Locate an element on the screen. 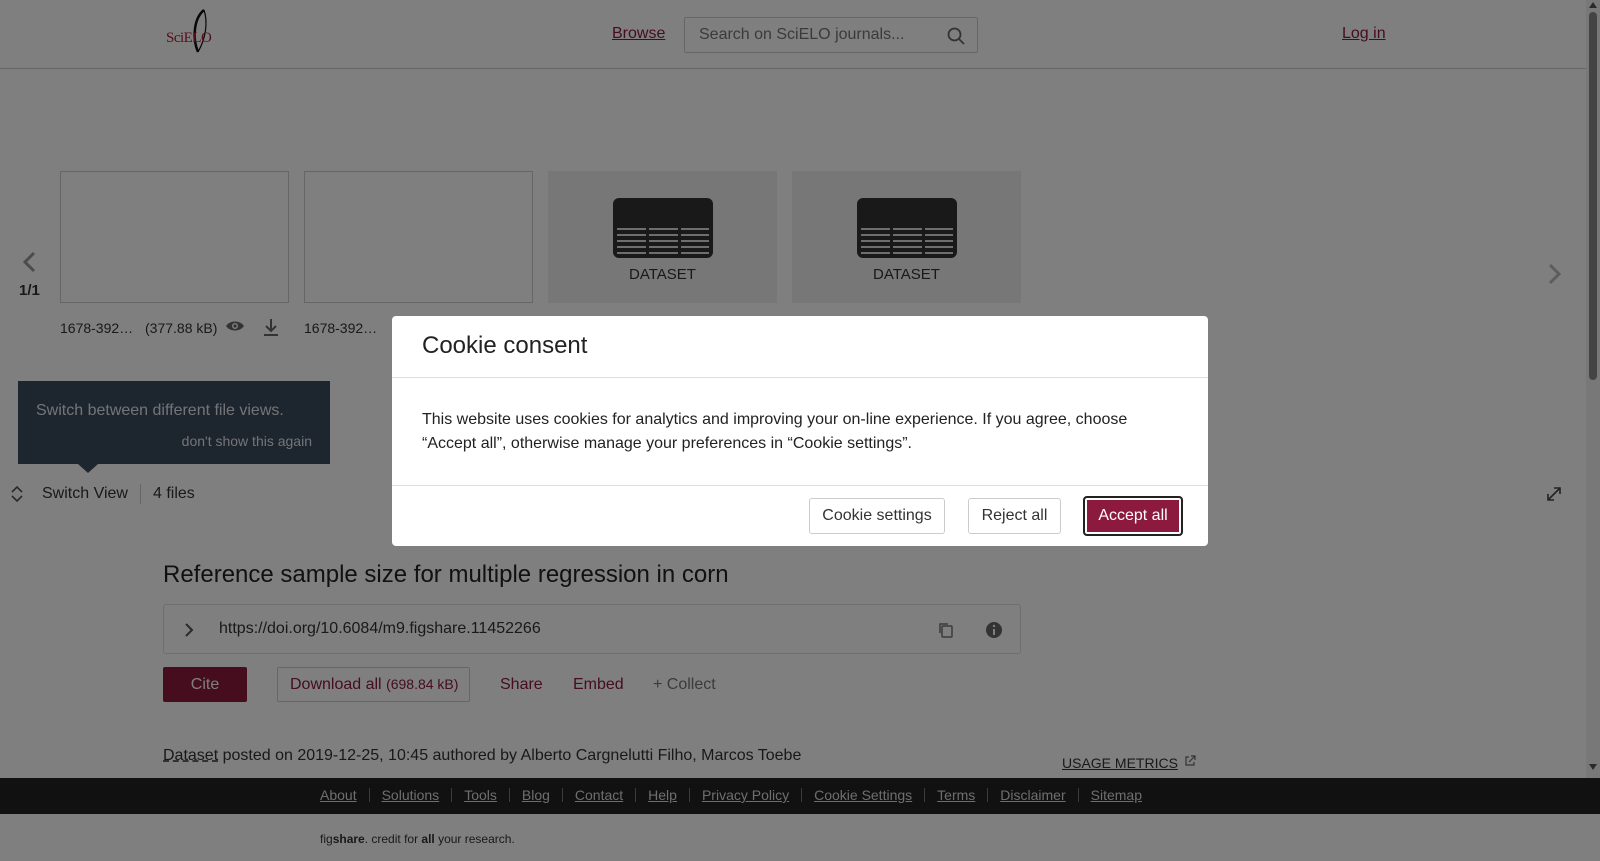  accept-all-button: Accept all is located at coordinates (1133, 516).